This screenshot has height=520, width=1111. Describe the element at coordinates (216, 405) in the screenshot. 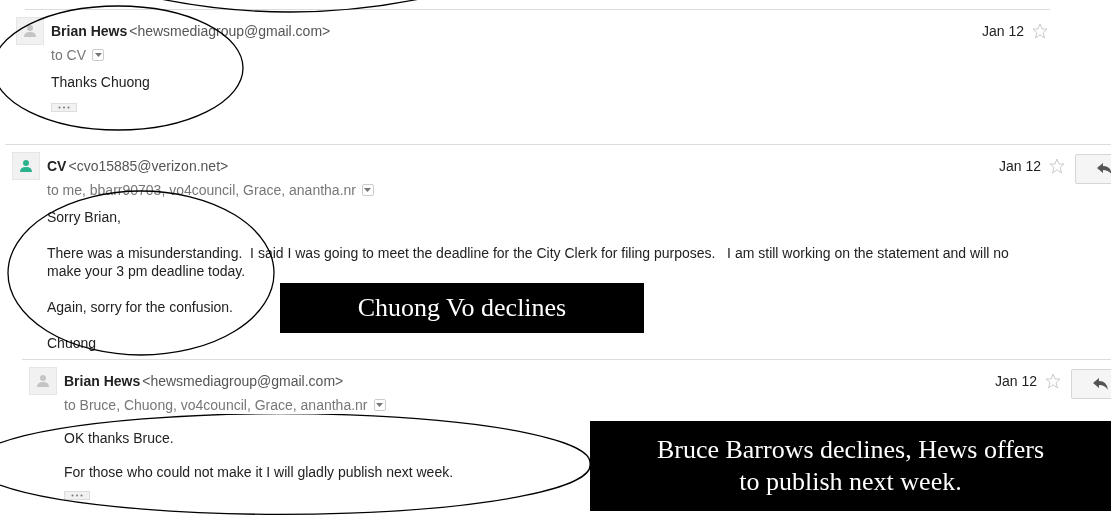

I see `recipients-text: to Bruce, Chuong, vo4council, Grace, anantha.nr` at that location.